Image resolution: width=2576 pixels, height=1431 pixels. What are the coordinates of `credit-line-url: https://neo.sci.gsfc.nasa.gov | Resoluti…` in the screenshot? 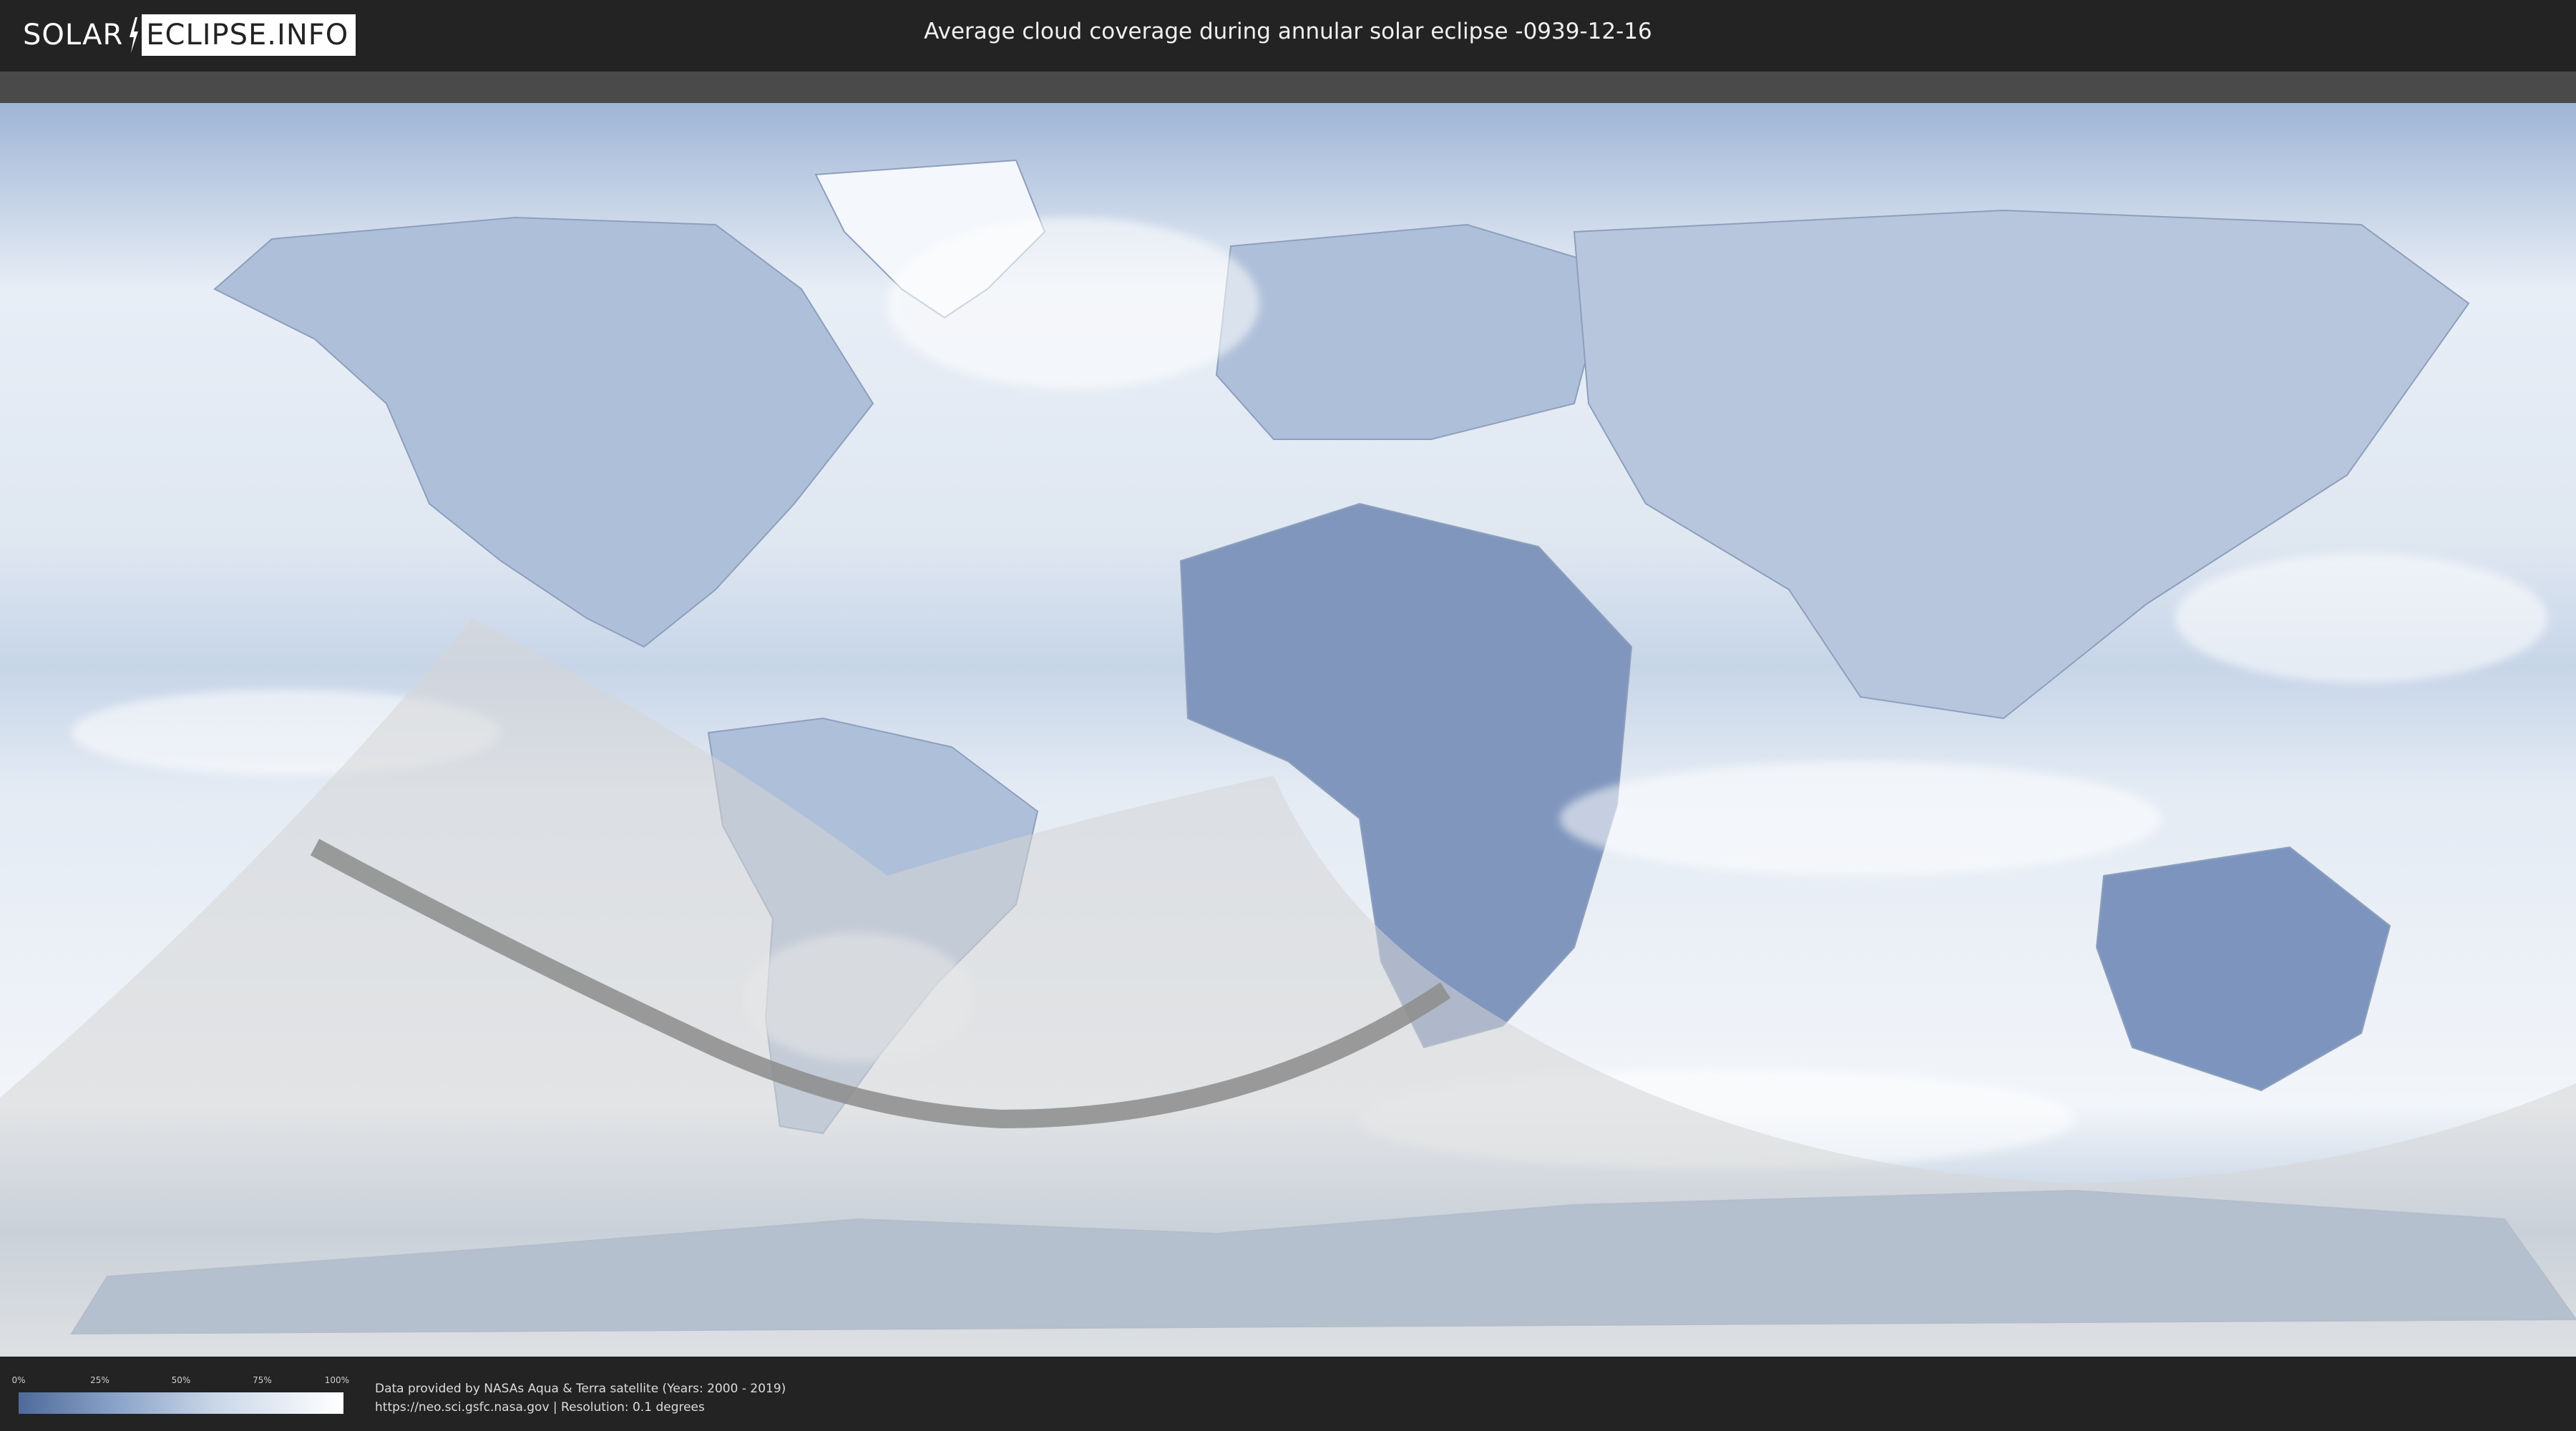 It's located at (580, 1407).